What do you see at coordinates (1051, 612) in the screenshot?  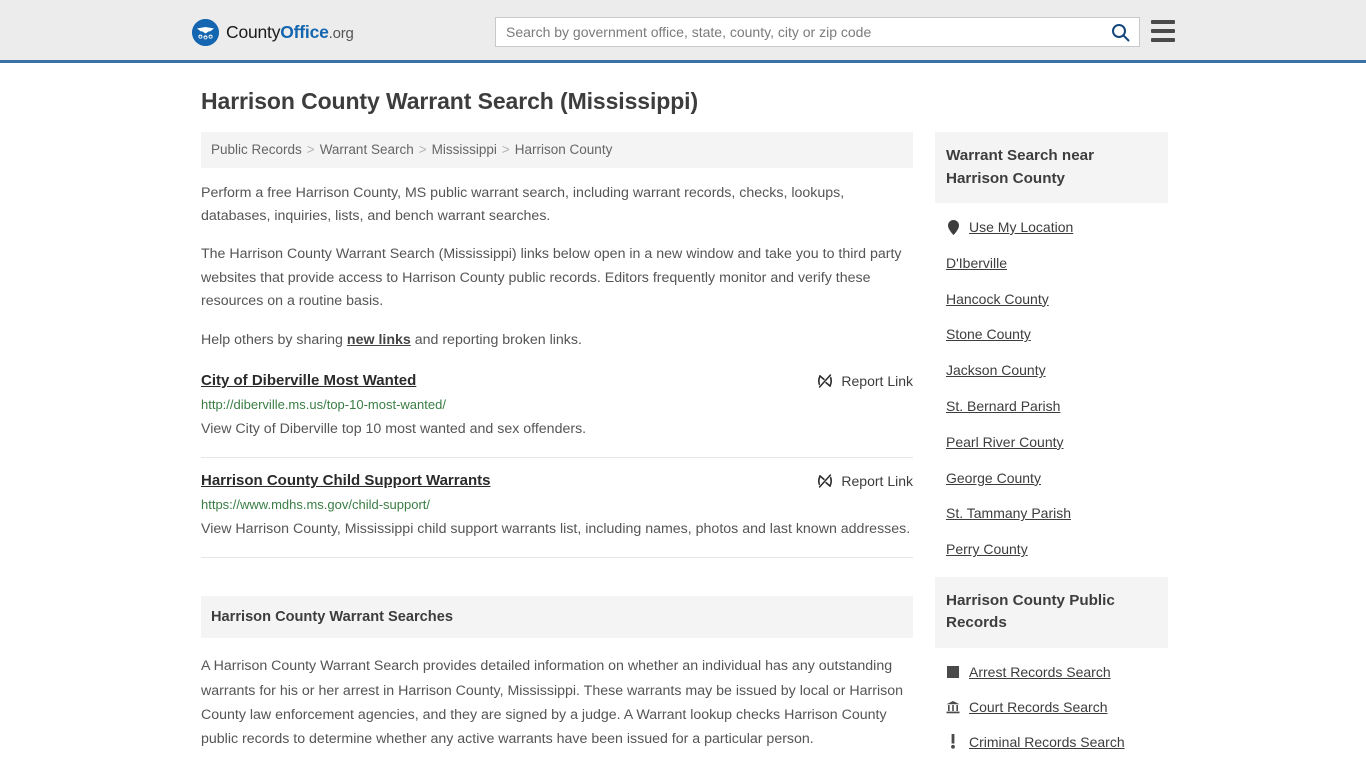 I see `sidebar-records-heading: Harrison County Public Records` at bounding box center [1051, 612].